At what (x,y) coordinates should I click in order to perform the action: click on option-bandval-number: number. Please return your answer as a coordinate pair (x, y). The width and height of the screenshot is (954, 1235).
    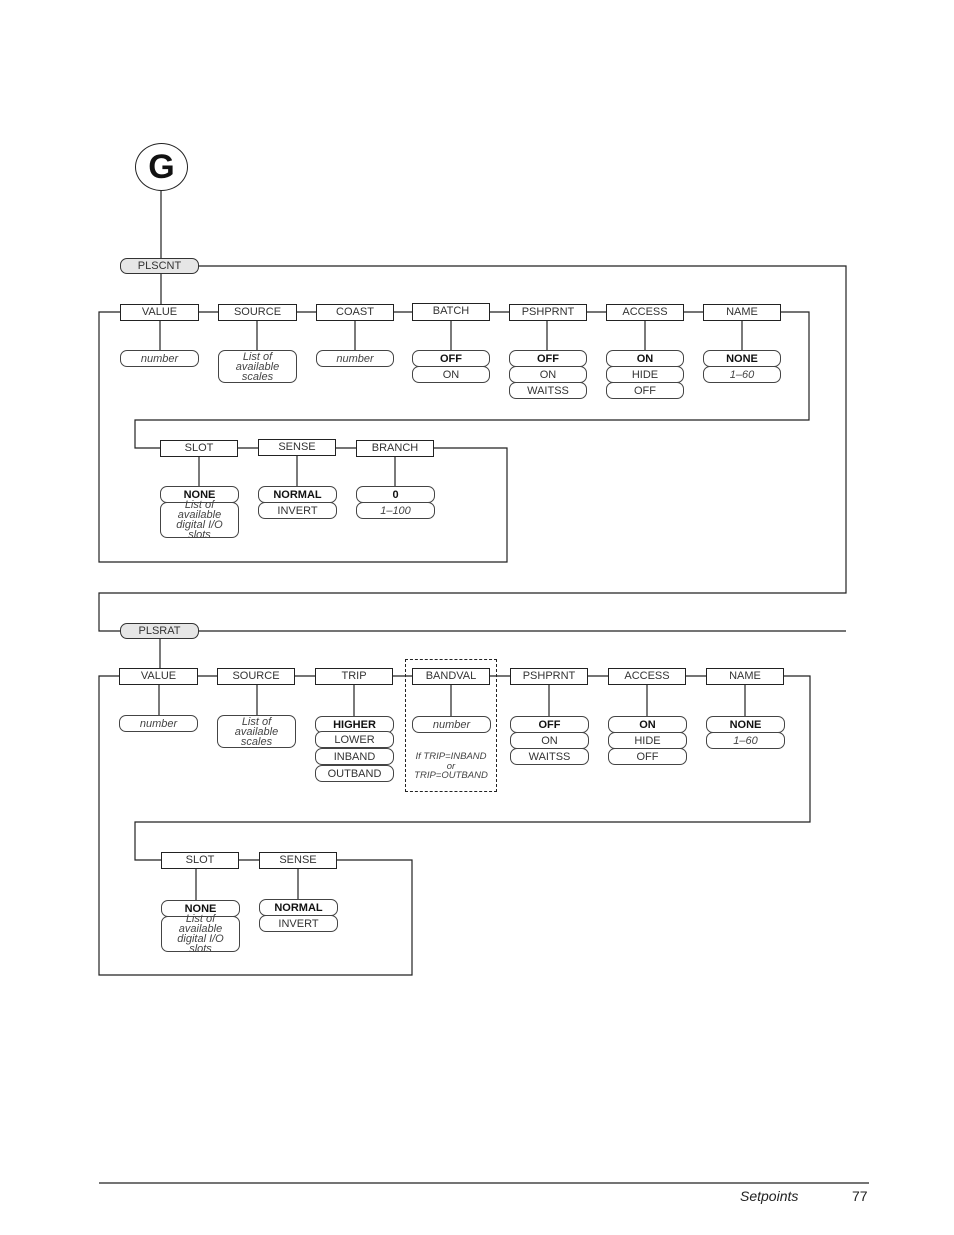
    Looking at the image, I should click on (451, 724).